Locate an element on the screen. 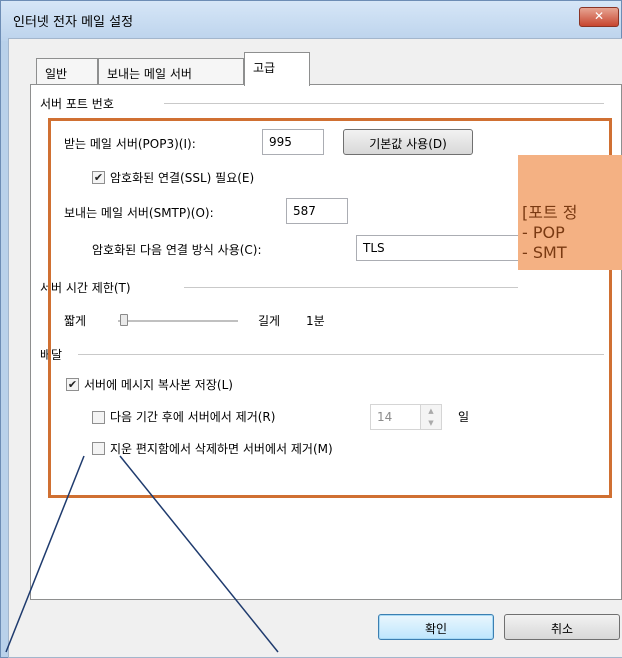 Image resolution: width=622 pixels, height=658 pixels. tab-advanced-label: 고급 is located at coordinates (264, 68).